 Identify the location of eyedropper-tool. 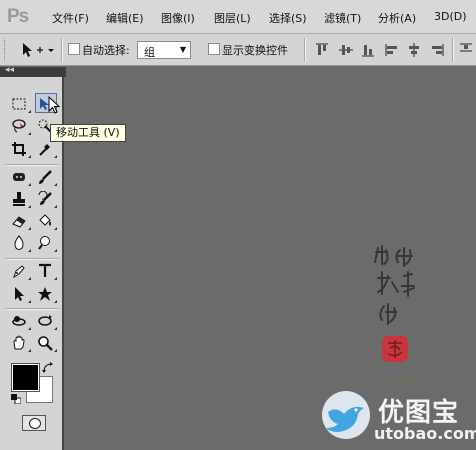
(46, 149).